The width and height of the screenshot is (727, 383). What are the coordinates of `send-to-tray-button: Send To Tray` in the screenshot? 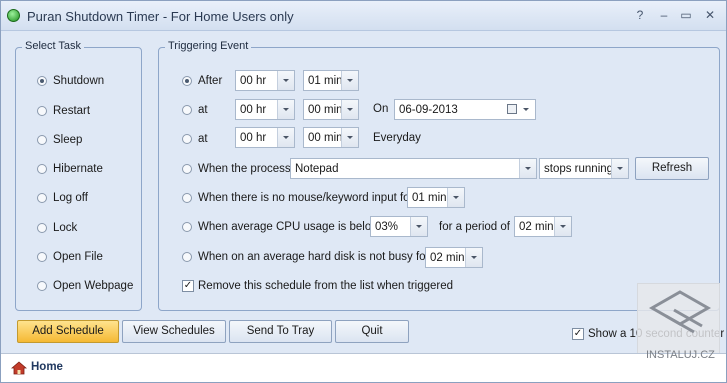 It's located at (280, 331).